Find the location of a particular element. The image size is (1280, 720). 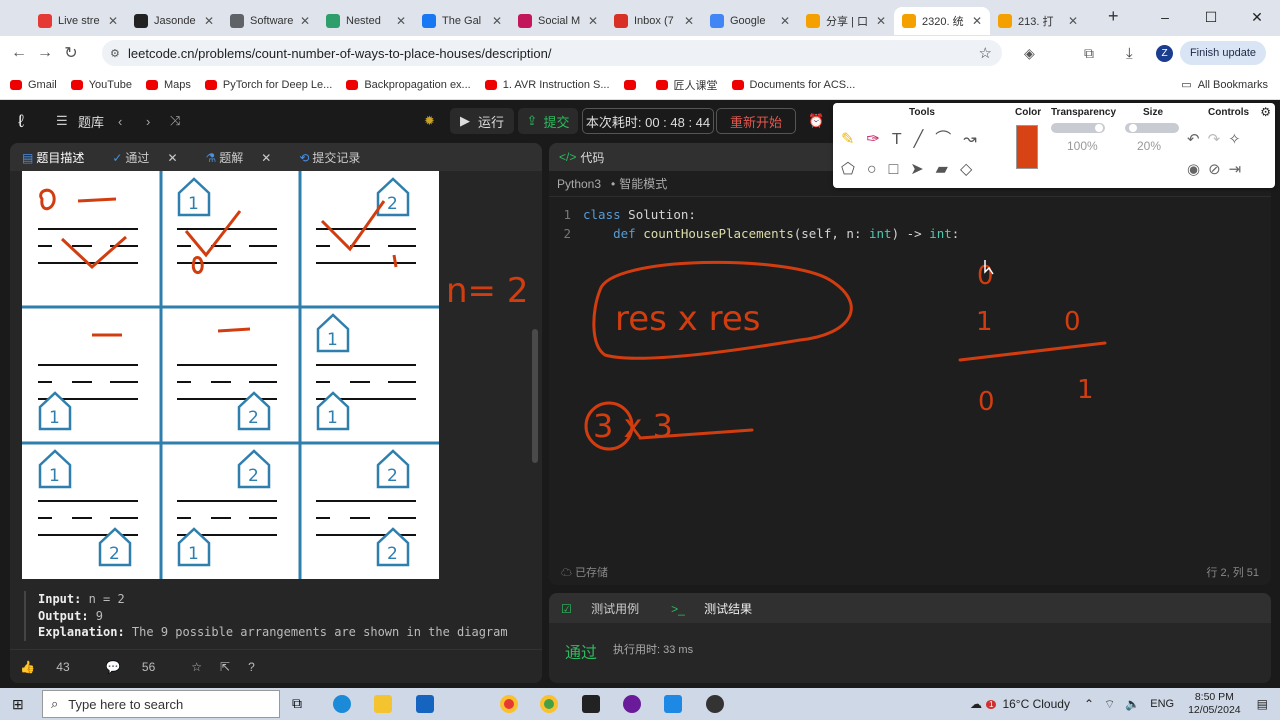

file-explorer-icon is located at coordinates (383, 704).